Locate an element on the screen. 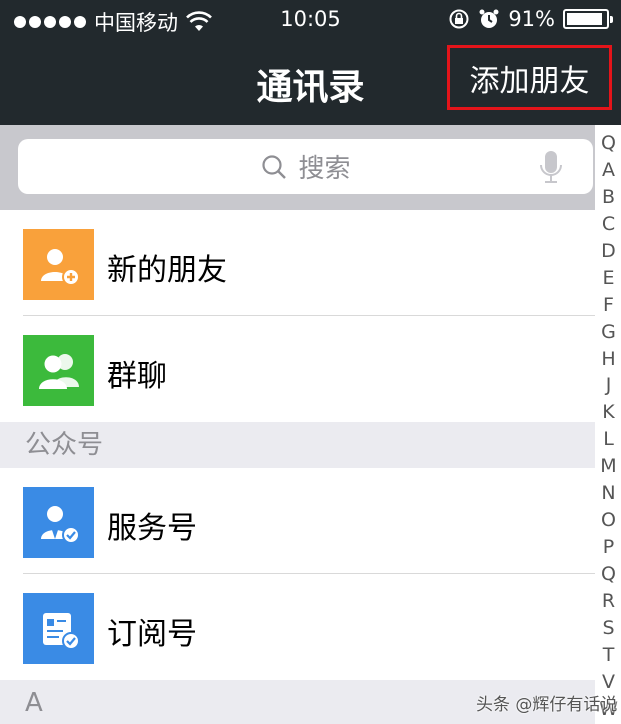  status-bar: 中国移动 10:05 91% is located at coordinates (310, 20).